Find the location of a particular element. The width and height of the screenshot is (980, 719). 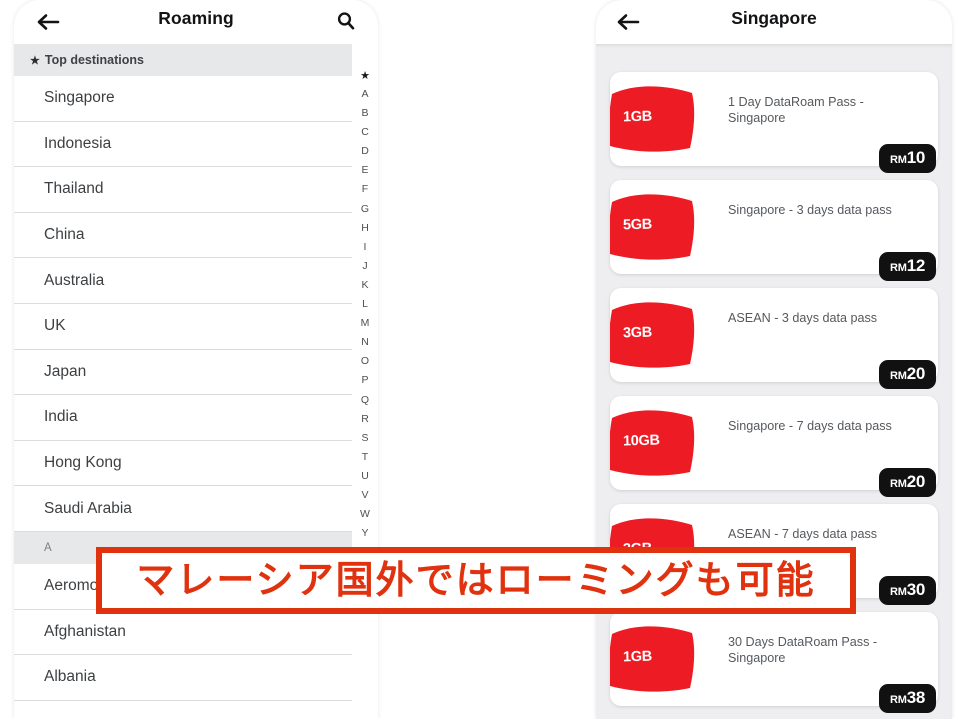

index-letter: K is located at coordinates (364, 285).